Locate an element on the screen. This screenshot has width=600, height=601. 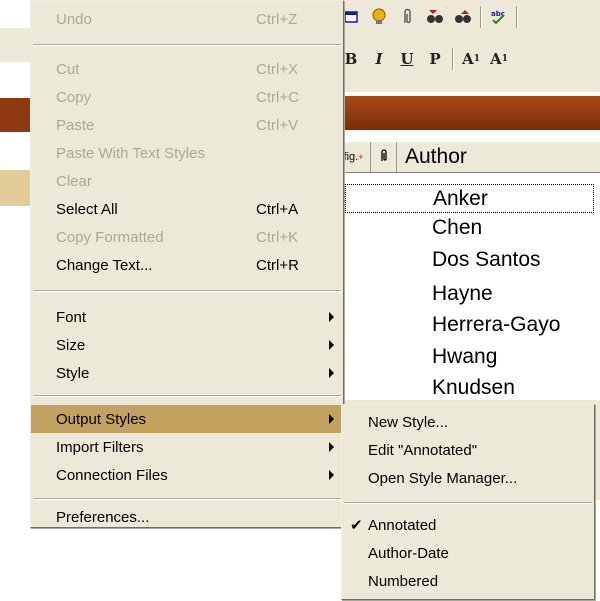
format-toolbar: B I U P A1 A1 is located at coordinates (425, 59).